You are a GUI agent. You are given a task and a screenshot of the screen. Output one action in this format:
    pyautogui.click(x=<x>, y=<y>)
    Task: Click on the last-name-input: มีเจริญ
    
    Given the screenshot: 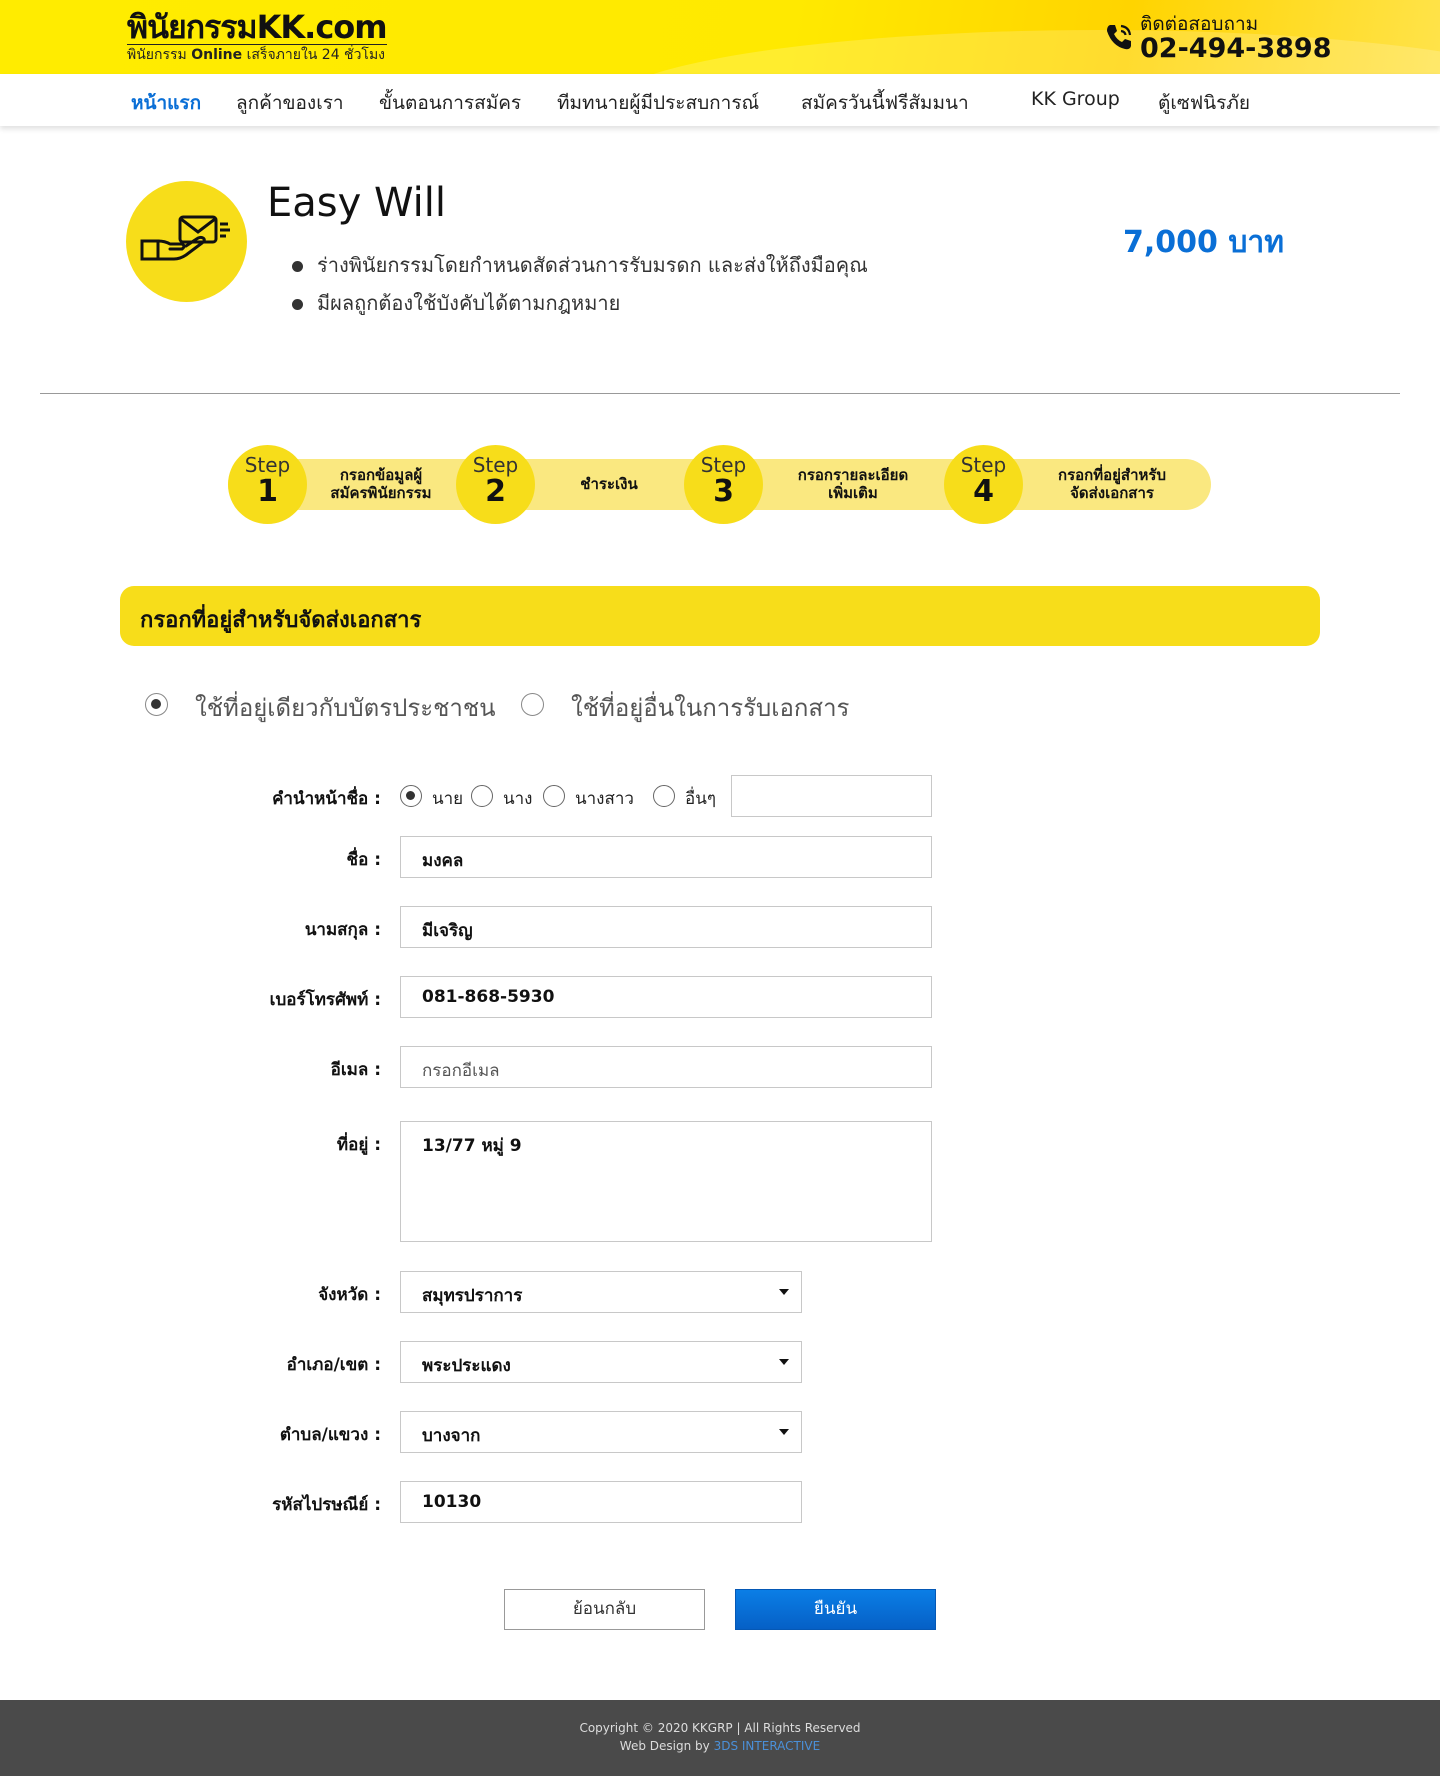 What is the action you would take?
    pyautogui.click(x=666, y=927)
    